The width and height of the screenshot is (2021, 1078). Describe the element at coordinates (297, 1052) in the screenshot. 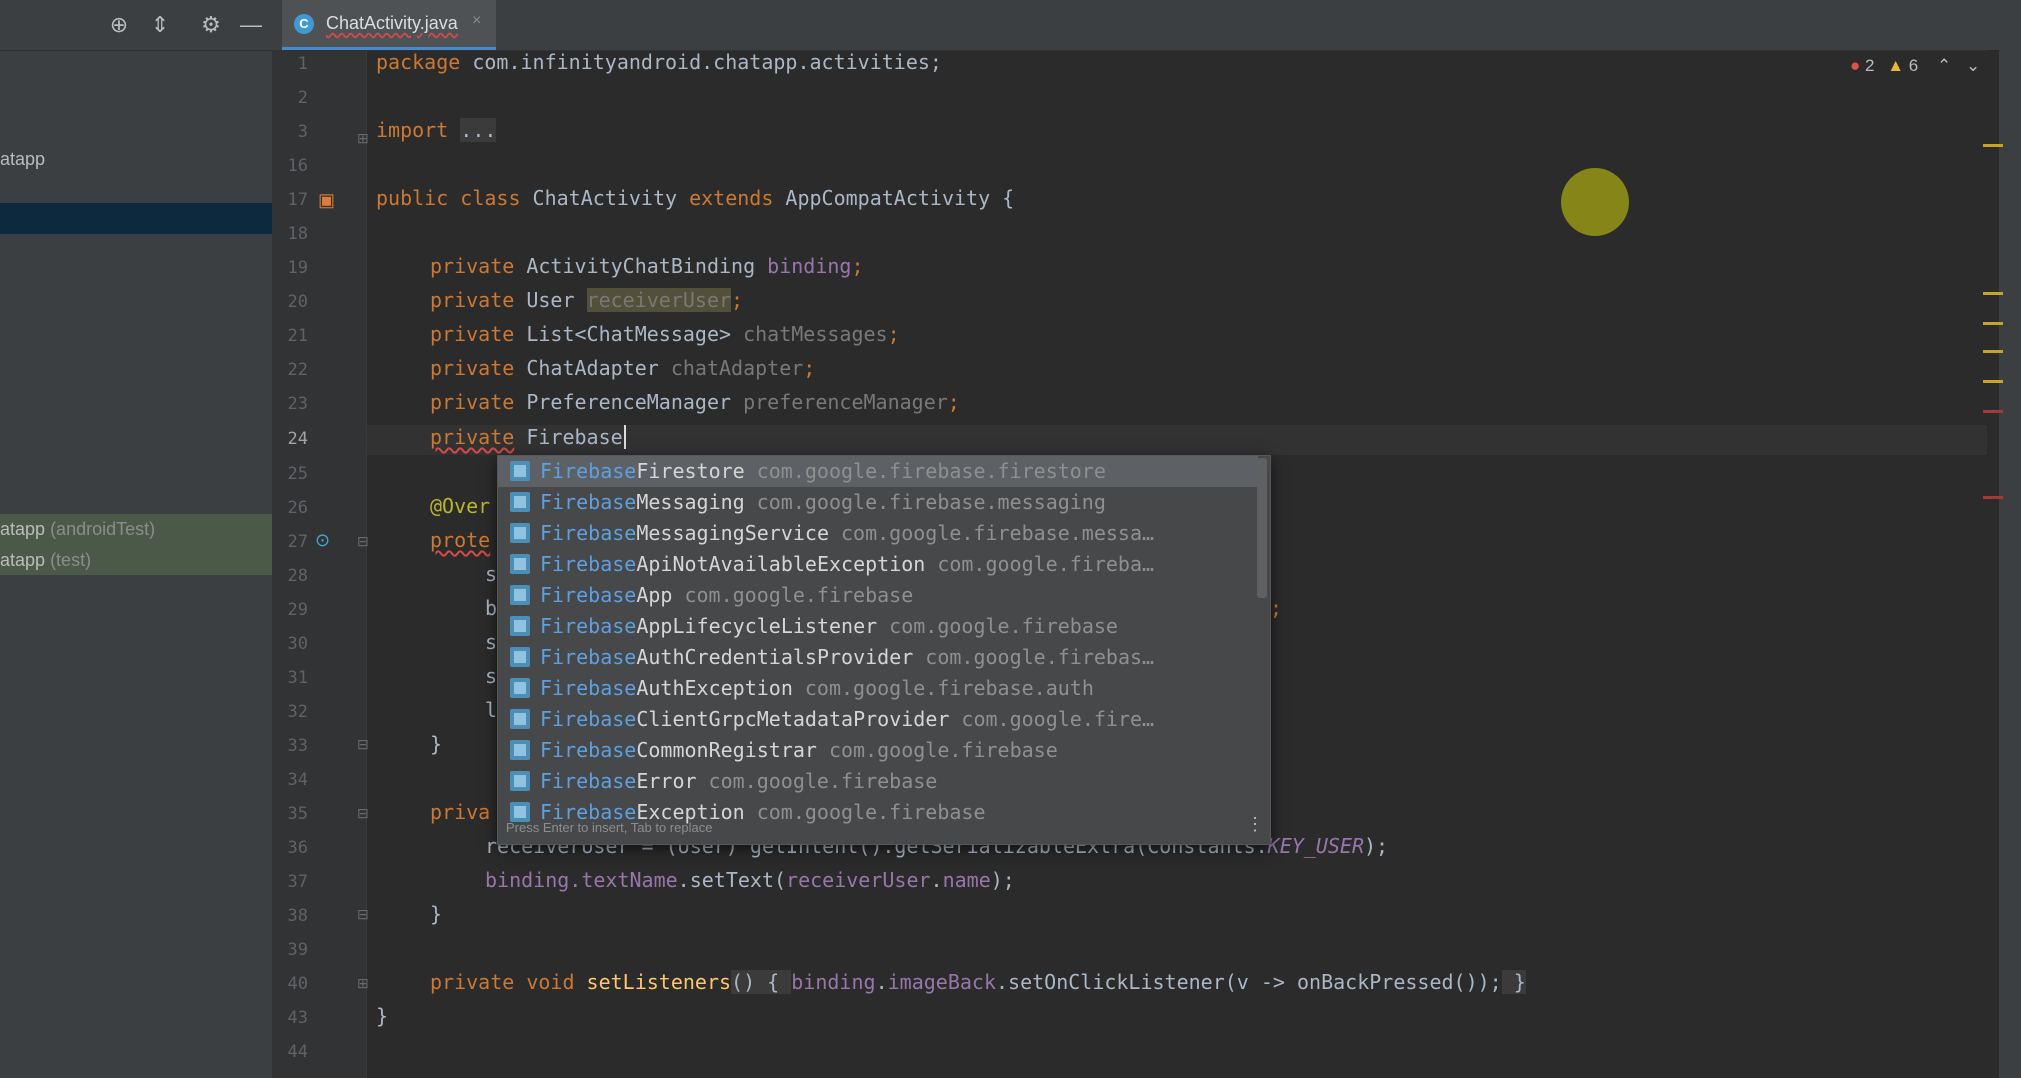

I see `line-number: 44` at that location.